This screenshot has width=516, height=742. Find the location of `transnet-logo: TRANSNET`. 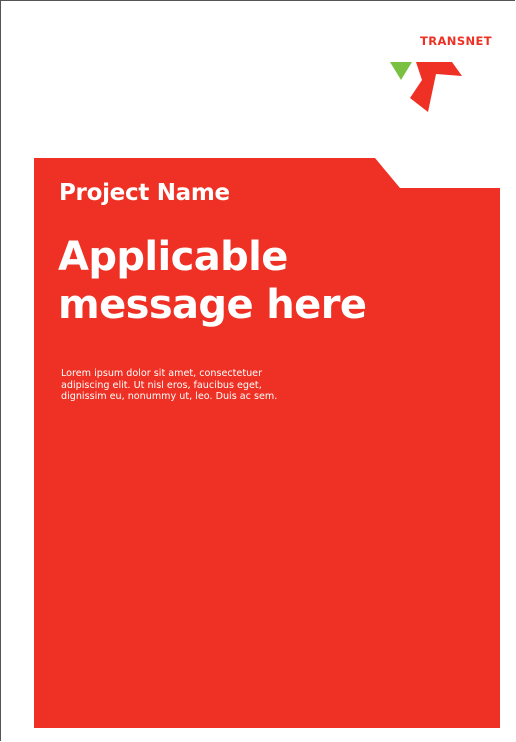

transnet-logo: TRANSNET is located at coordinates (440, 72).